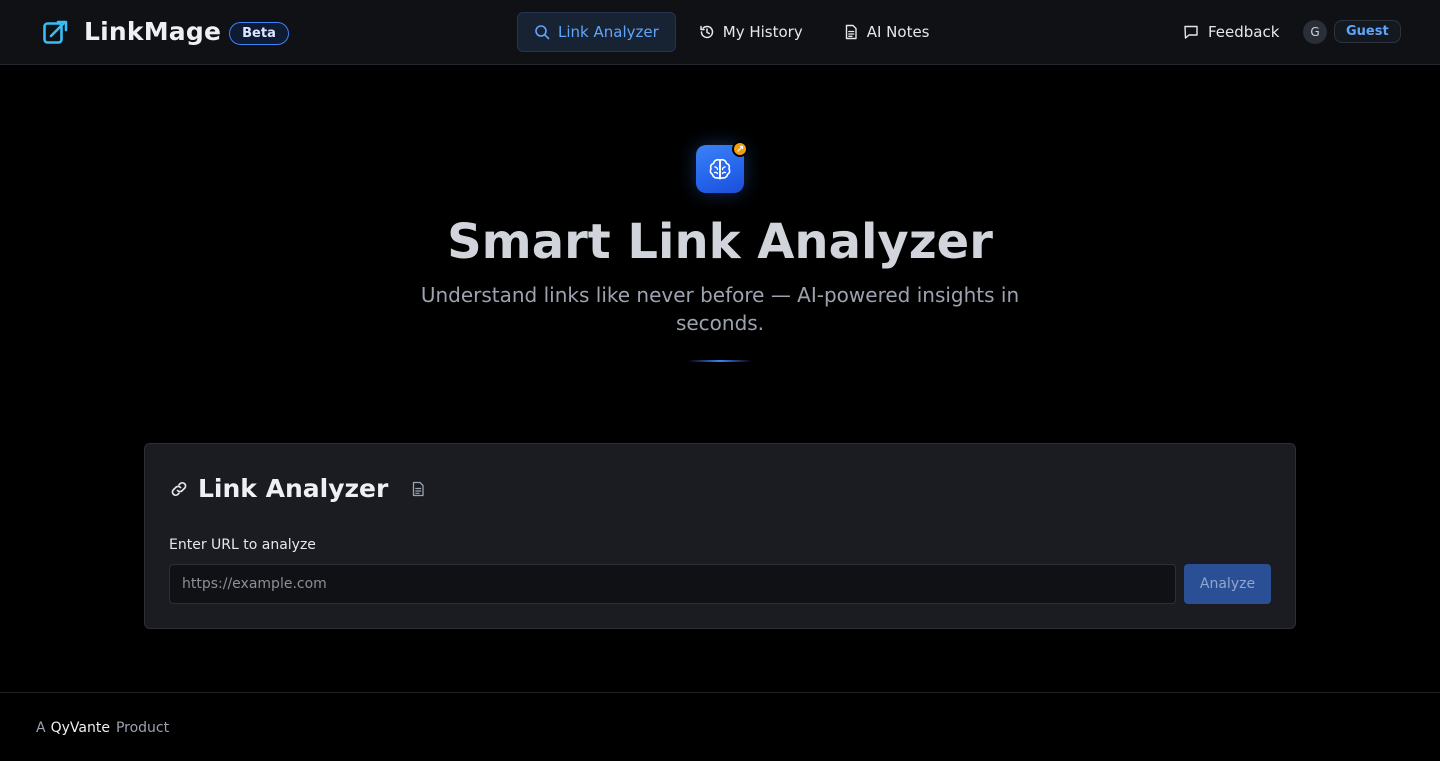 The image size is (1440, 761). I want to click on footer-company: QyVante, so click(80, 728).